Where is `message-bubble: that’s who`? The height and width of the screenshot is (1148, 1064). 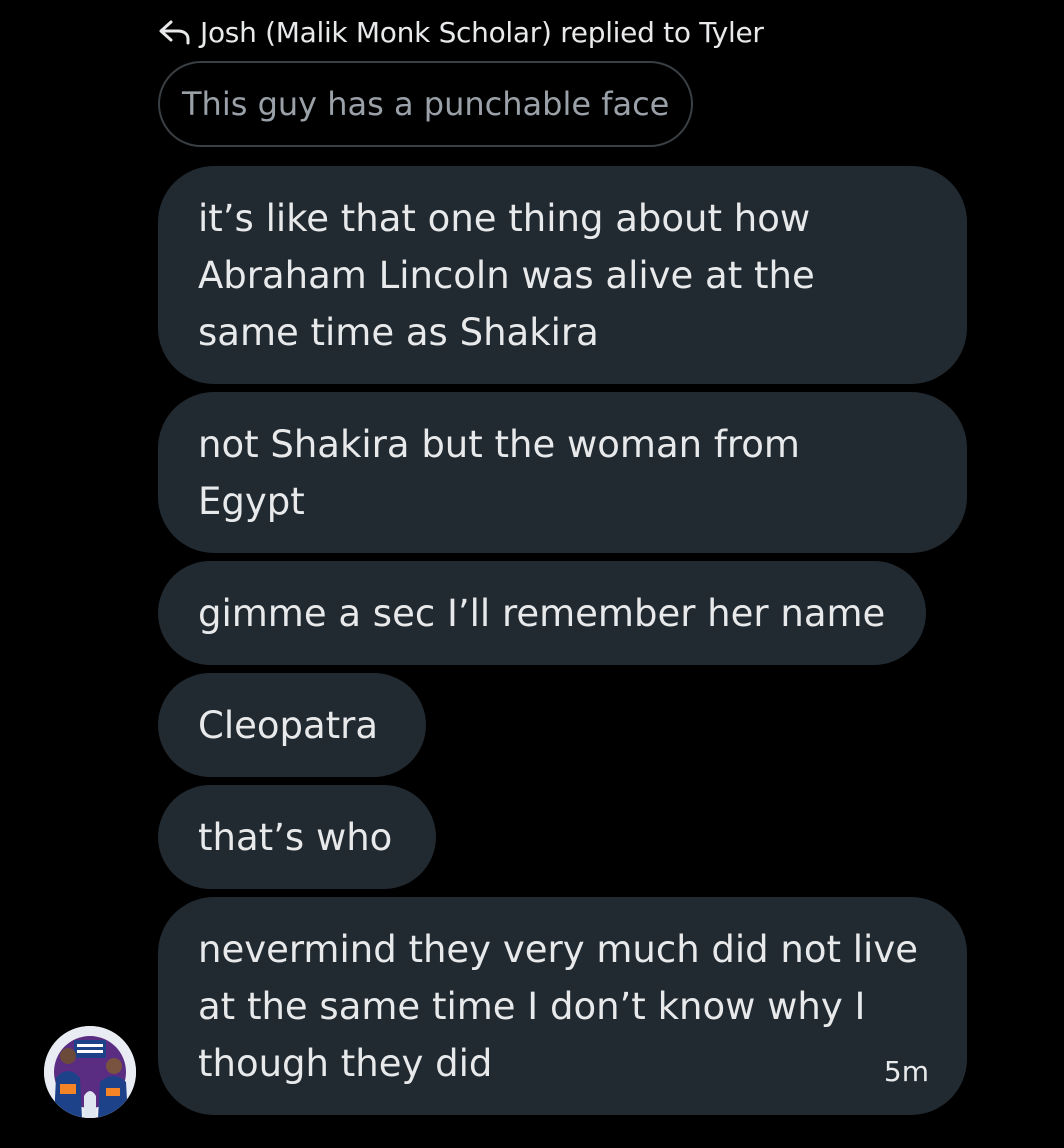
message-bubble: that’s who is located at coordinates (297, 837).